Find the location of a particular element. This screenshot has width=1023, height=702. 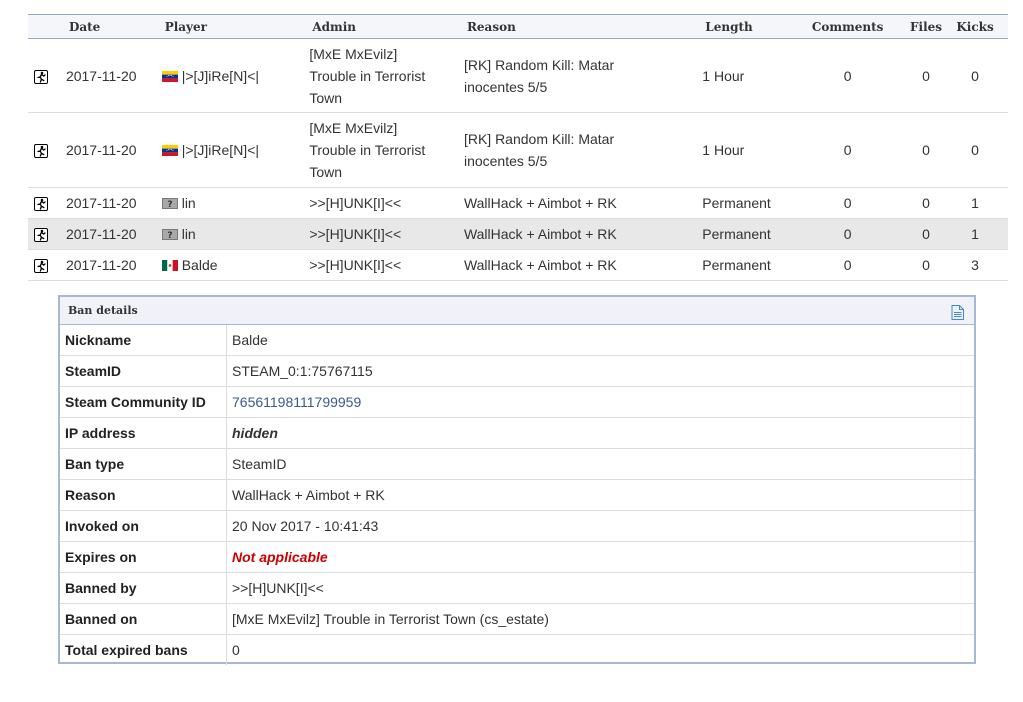

detail-label: Invoked on is located at coordinates (143, 526).